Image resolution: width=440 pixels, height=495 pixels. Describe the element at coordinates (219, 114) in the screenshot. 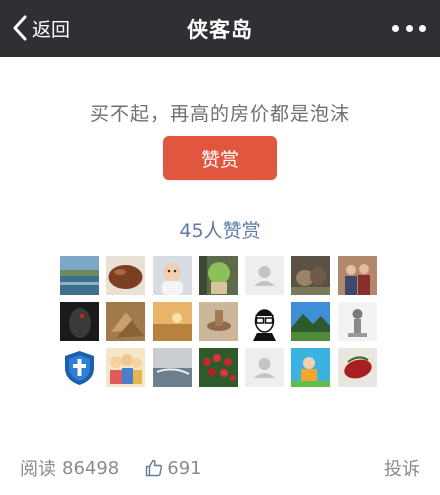

I see `reward-slogan: 买不起，再高的房价都是泡沫` at that location.